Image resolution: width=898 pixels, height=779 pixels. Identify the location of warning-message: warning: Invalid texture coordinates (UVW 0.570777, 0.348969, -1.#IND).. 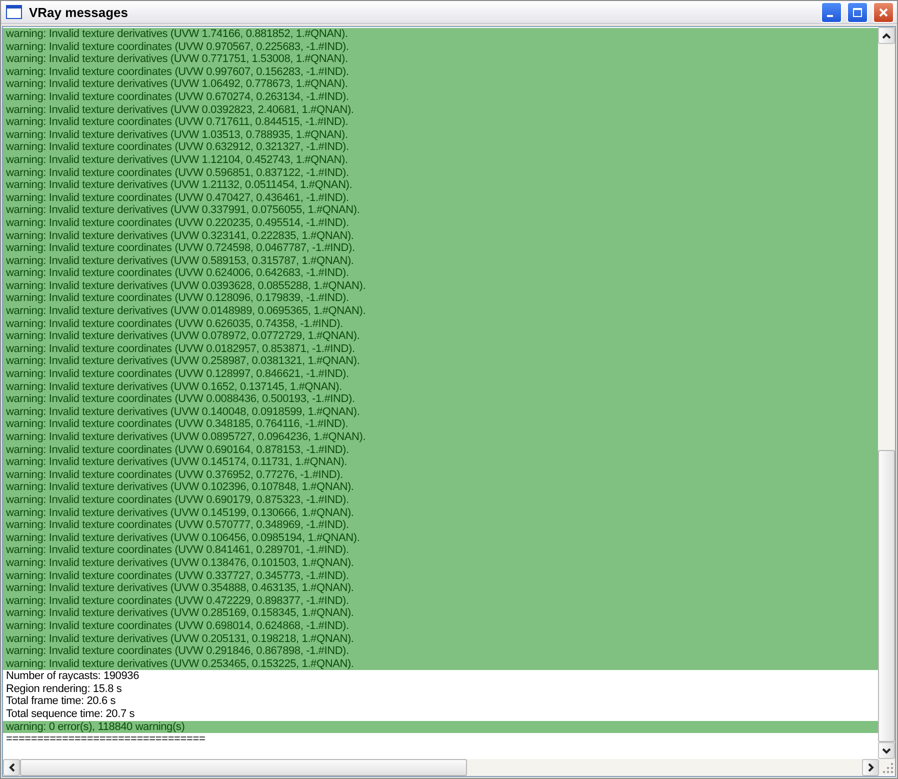
(440, 525).